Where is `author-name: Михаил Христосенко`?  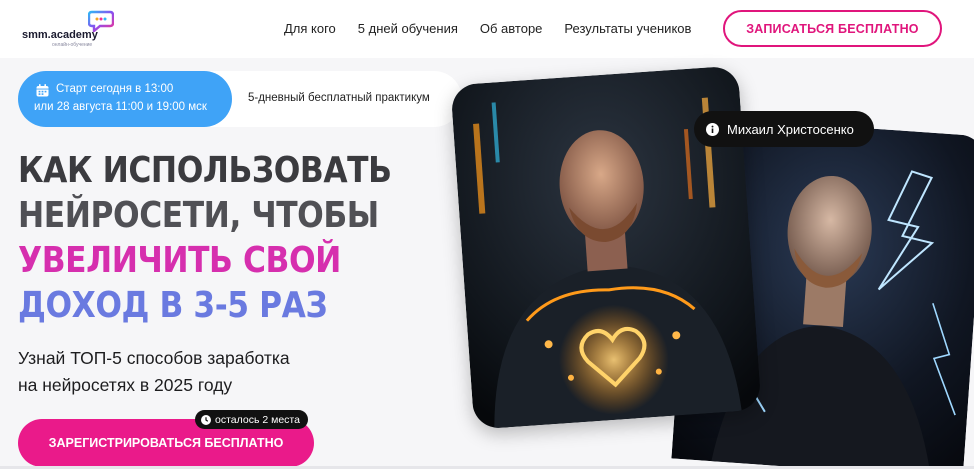 author-name: Михаил Христосенко is located at coordinates (790, 129).